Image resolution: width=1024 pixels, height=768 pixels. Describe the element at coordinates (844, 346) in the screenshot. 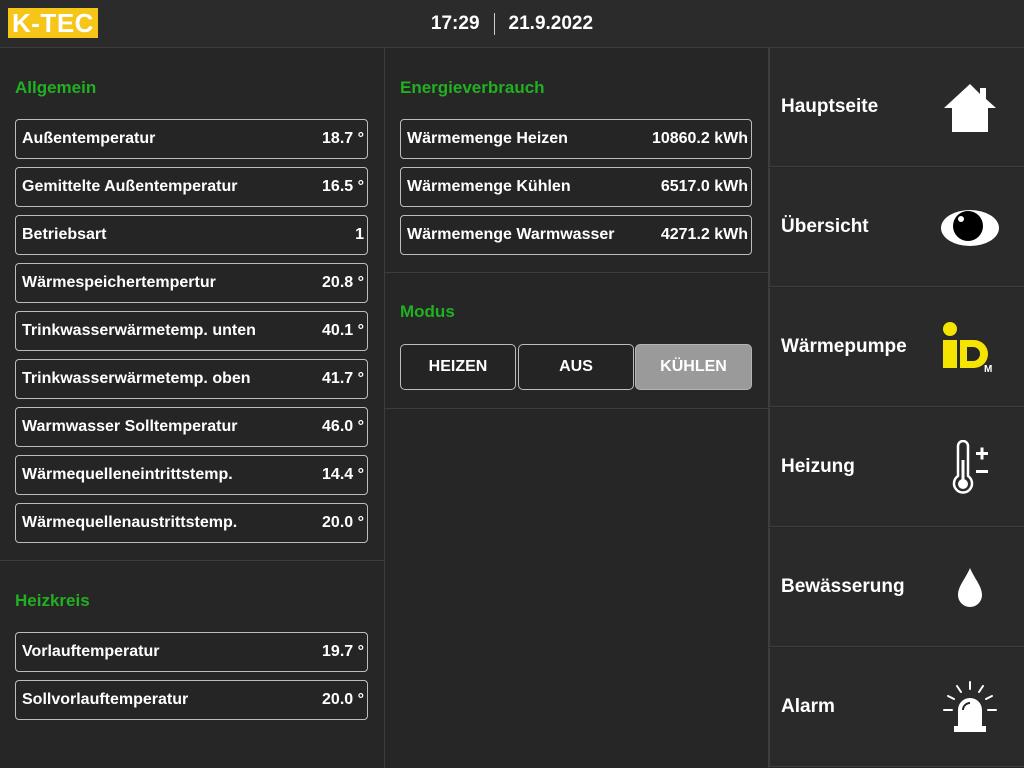

I see `nav-label: Wärmepumpe` at that location.